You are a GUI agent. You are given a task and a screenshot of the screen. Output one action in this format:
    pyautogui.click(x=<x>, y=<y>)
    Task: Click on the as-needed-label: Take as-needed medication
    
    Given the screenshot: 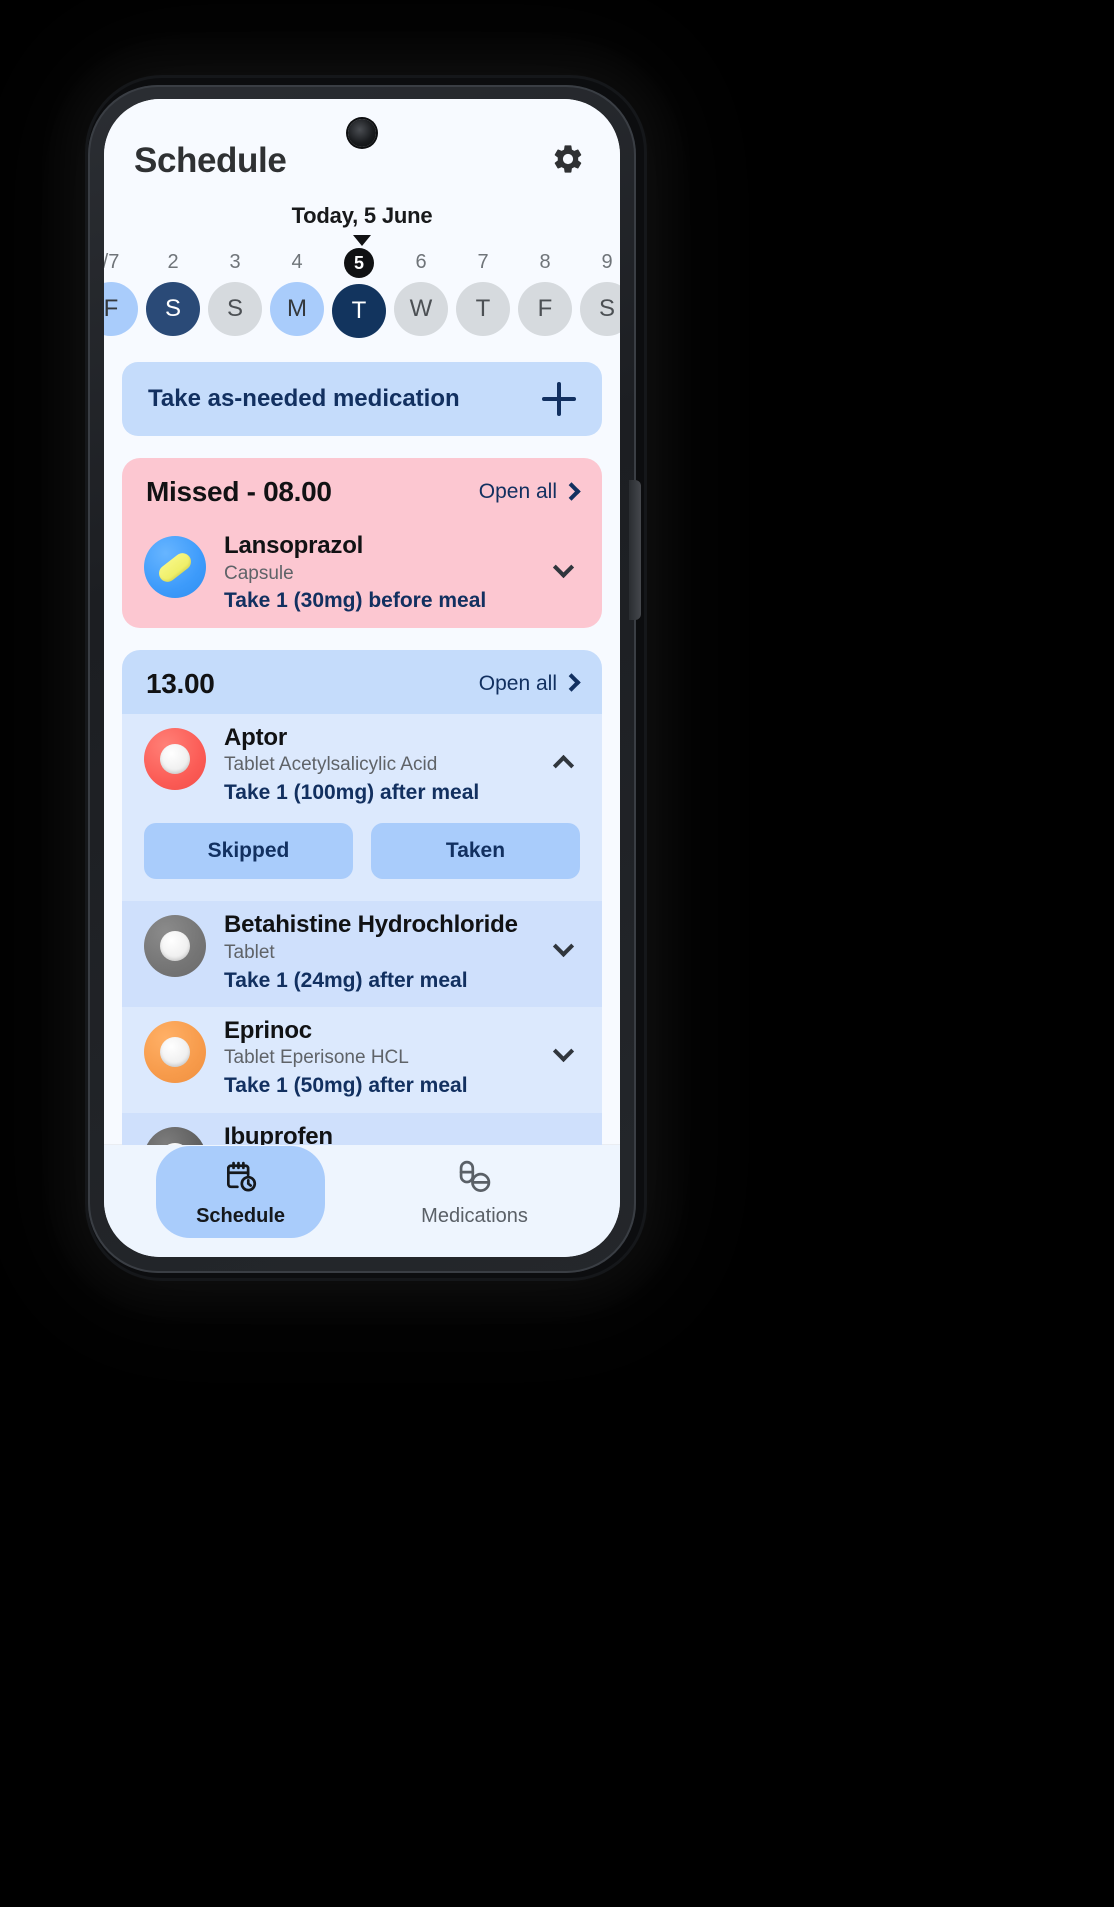 What is the action you would take?
    pyautogui.click(x=304, y=398)
    